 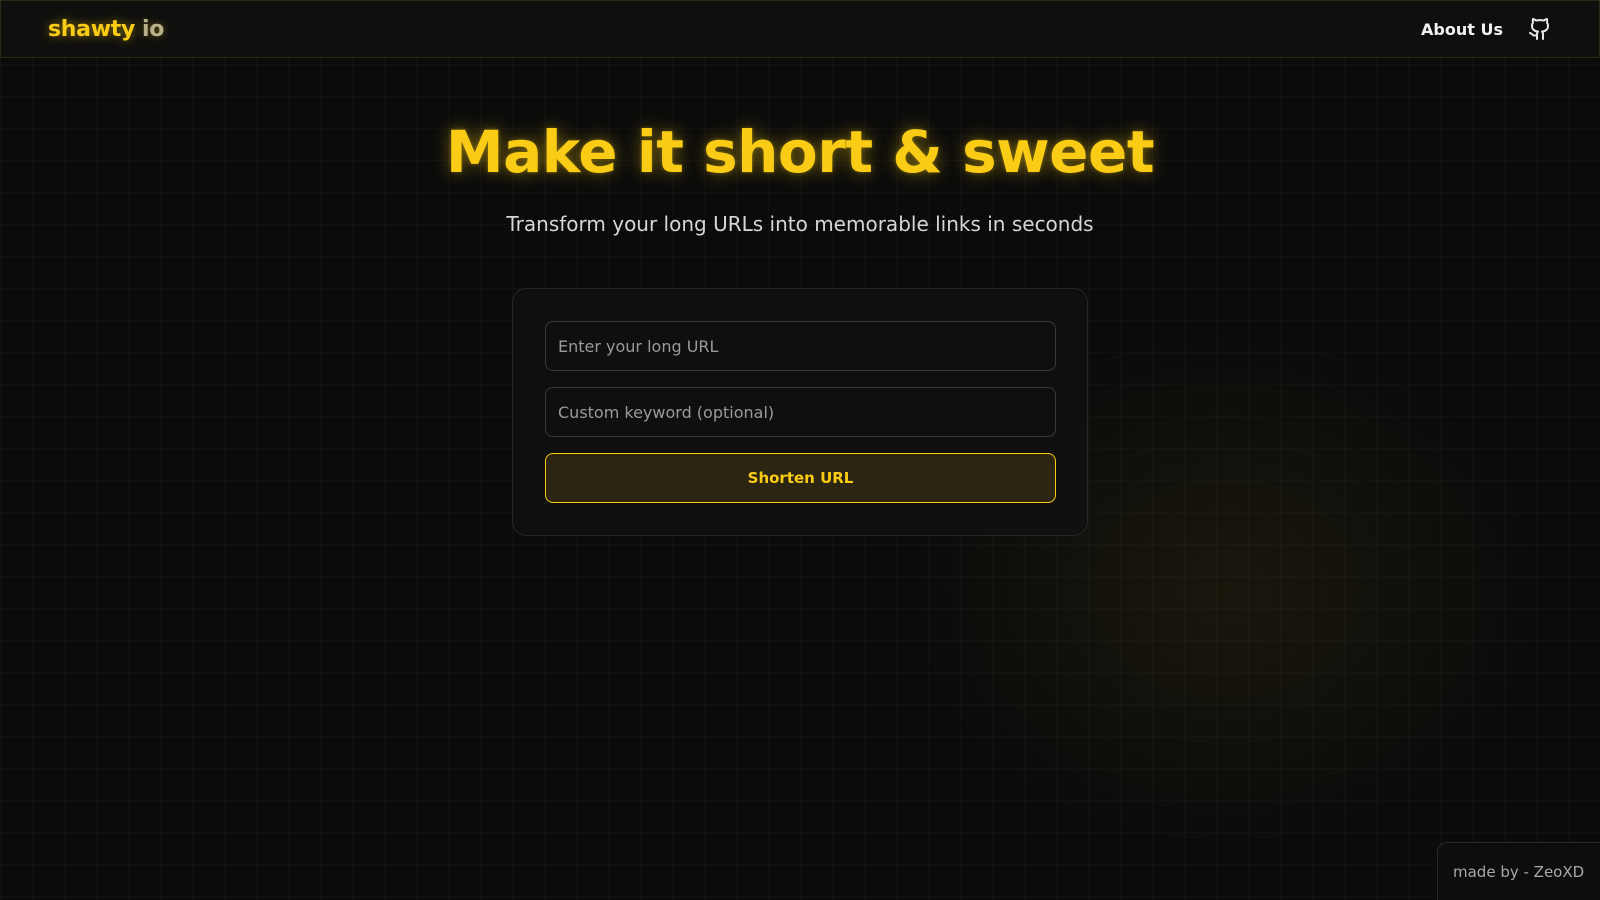 What do you see at coordinates (800, 152) in the screenshot?
I see `page-title: Make it short & sweet` at bounding box center [800, 152].